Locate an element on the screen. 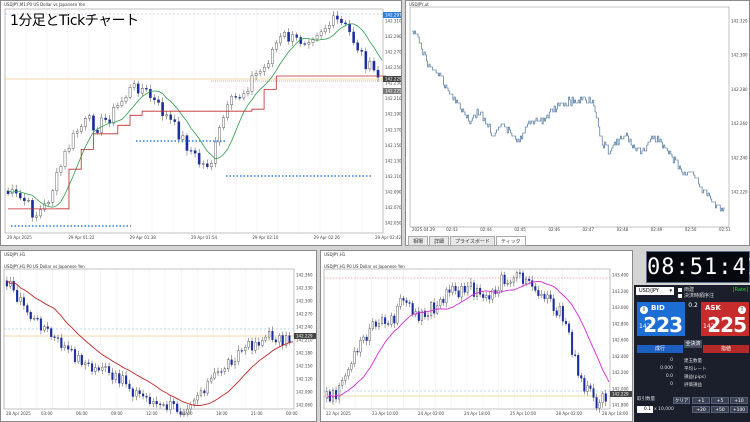 The height and width of the screenshot is (422, 750). market-button: 成行 is located at coordinates (660, 349).